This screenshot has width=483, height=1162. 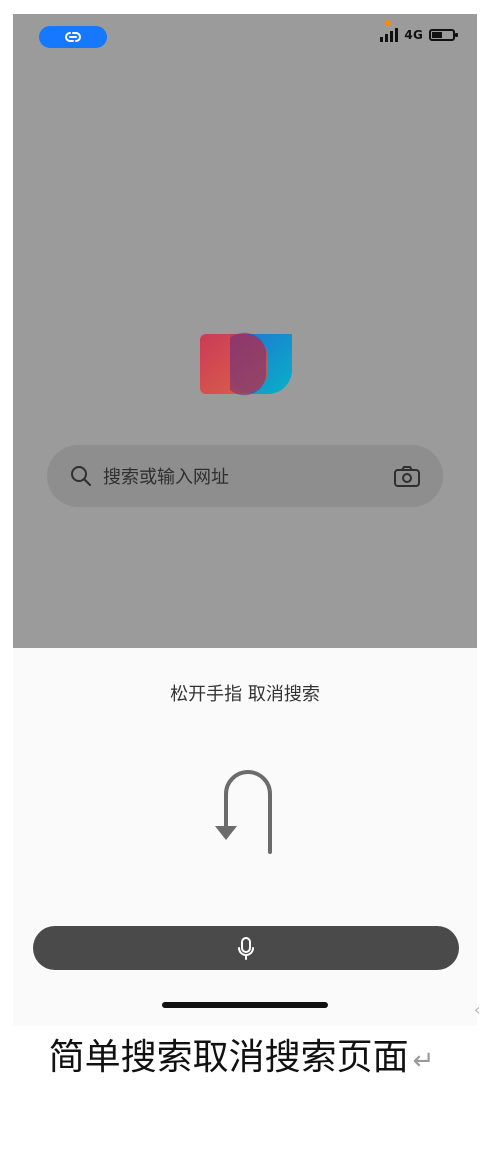 I want to click on camera-icon, so click(x=407, y=476).